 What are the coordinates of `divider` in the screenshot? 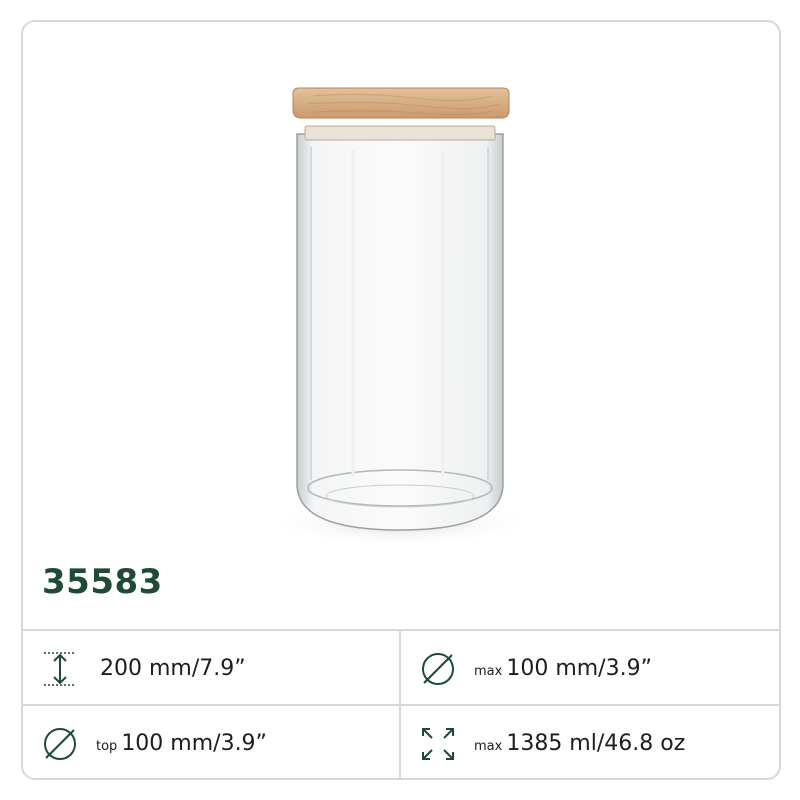 It's located at (400, 703).